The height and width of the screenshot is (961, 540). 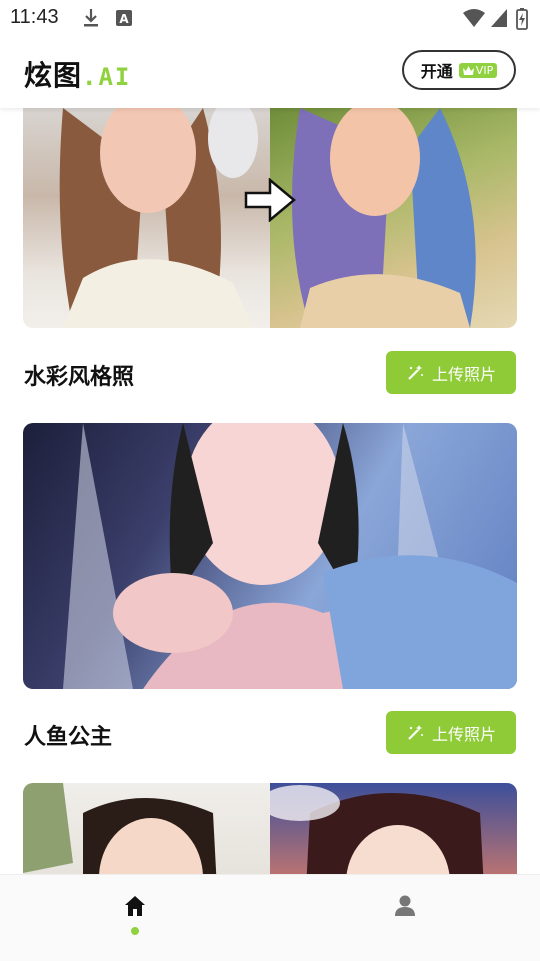 What do you see at coordinates (468, 70) in the screenshot?
I see `crown-icon` at bounding box center [468, 70].